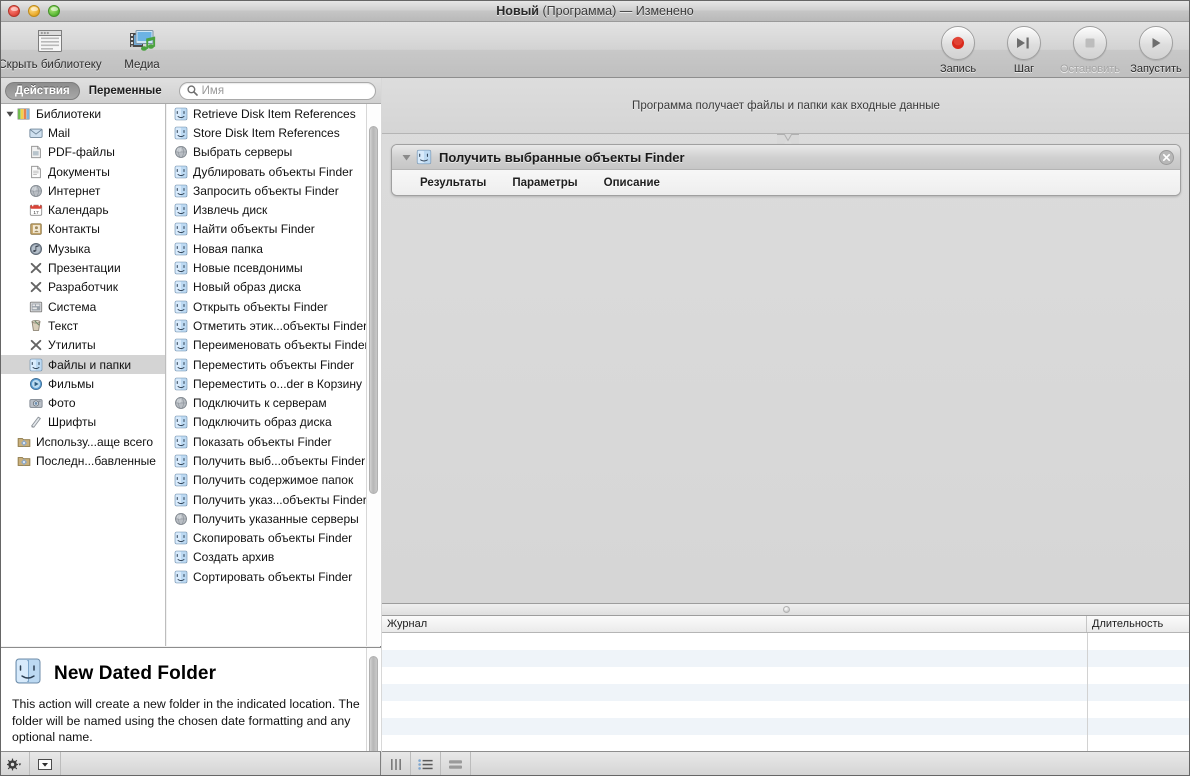 Image resolution: width=1190 pixels, height=776 pixels. Describe the element at coordinates (274, 518) in the screenshot. I see `action-item: Получить указанные серверы` at that location.